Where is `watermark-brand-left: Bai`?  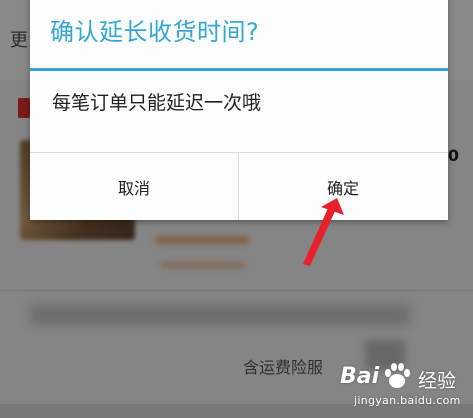
watermark-brand-left: Bai is located at coordinates (360, 376).